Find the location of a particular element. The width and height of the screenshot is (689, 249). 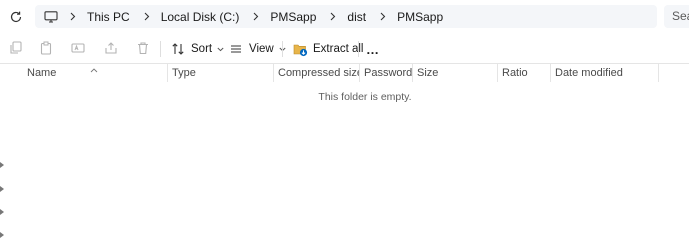

column-header-name: Name is located at coordinates (94, 73).